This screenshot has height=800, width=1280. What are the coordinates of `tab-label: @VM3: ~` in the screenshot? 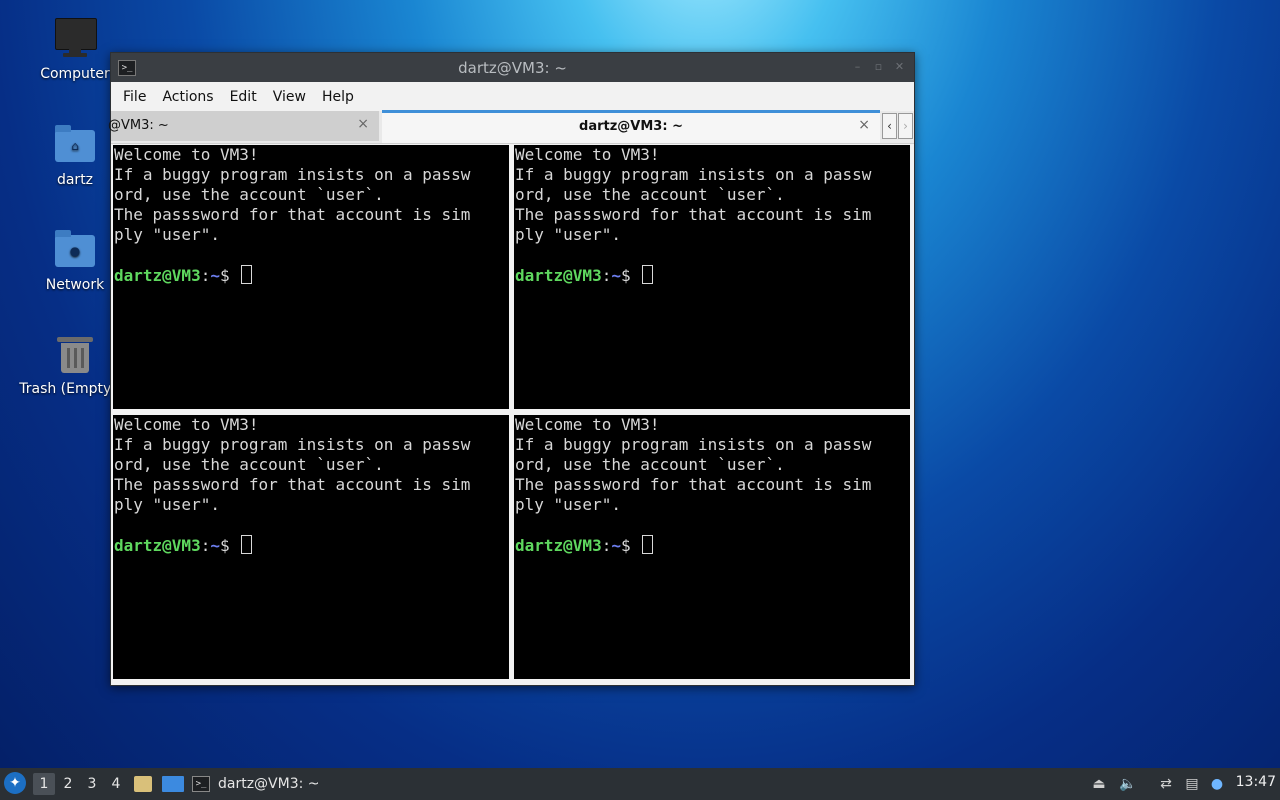 It's located at (138, 125).